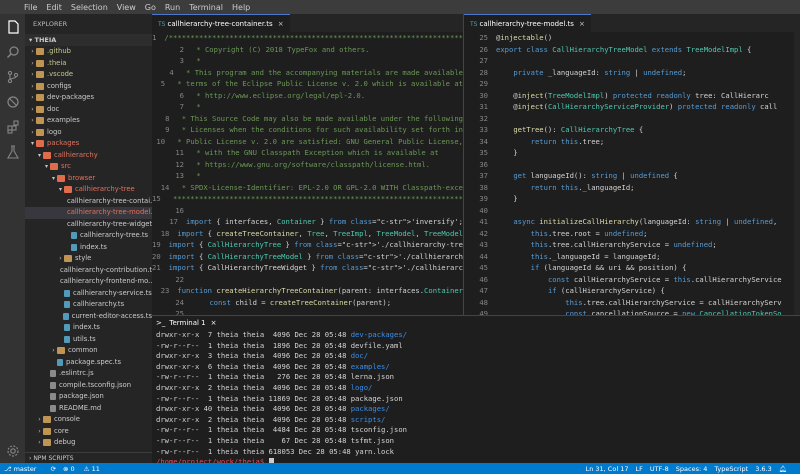 The image size is (800, 474). What do you see at coordinates (12, 126) in the screenshot?
I see `extensions-icon` at bounding box center [12, 126].